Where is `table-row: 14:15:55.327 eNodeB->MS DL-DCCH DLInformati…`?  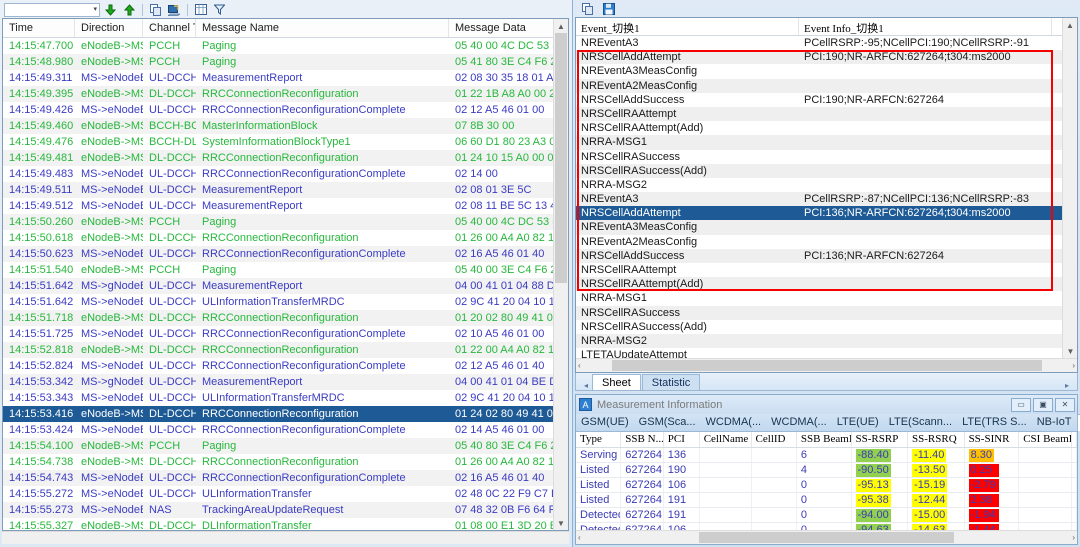 table-row: 14:15:55.327 eNodeB->MS DL-DCCH DLInformati… is located at coordinates (285, 524).